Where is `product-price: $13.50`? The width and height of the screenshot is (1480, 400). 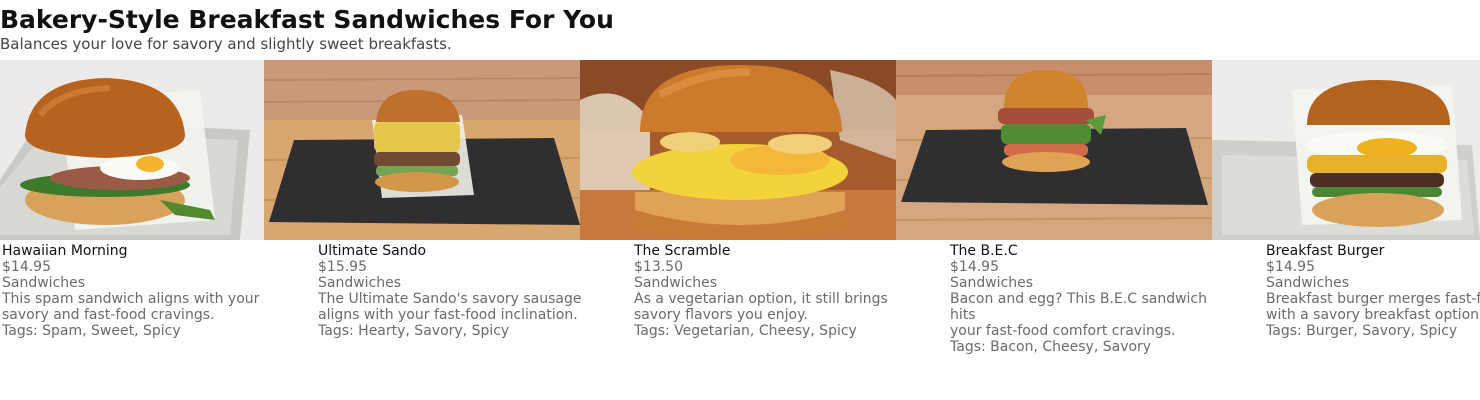
product-price: $13.50 is located at coordinates (658, 267).